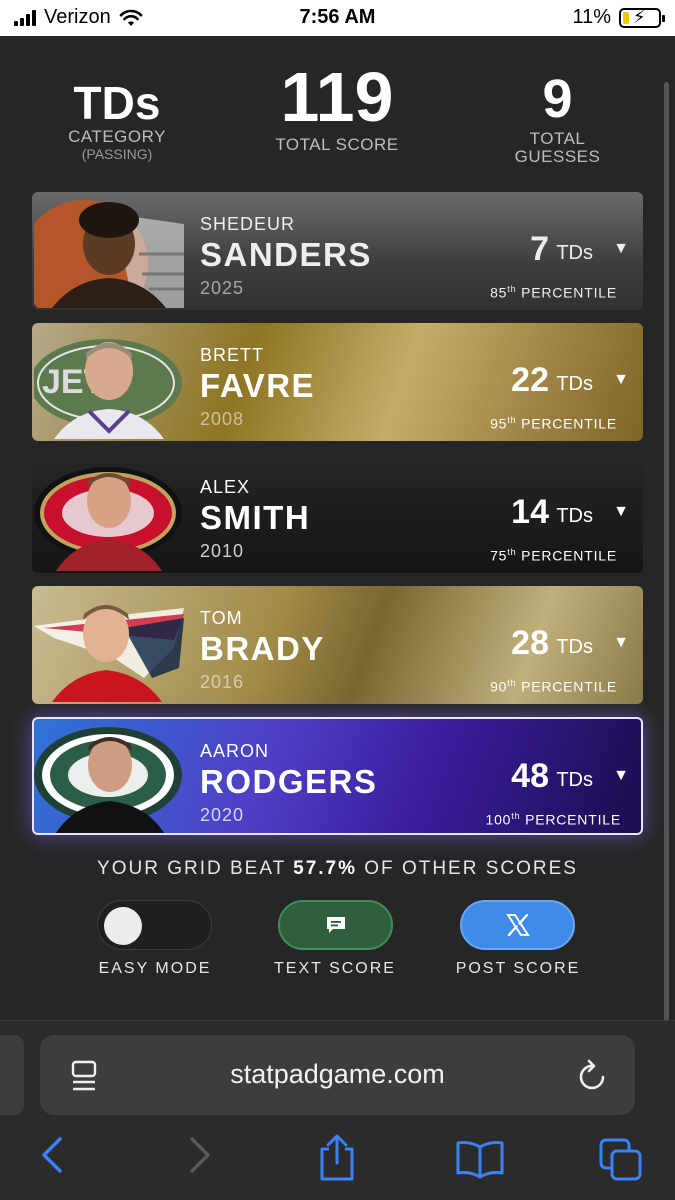 The height and width of the screenshot is (1200, 675). Describe the element at coordinates (337, 1158) in the screenshot. I see `share-icon` at that location.